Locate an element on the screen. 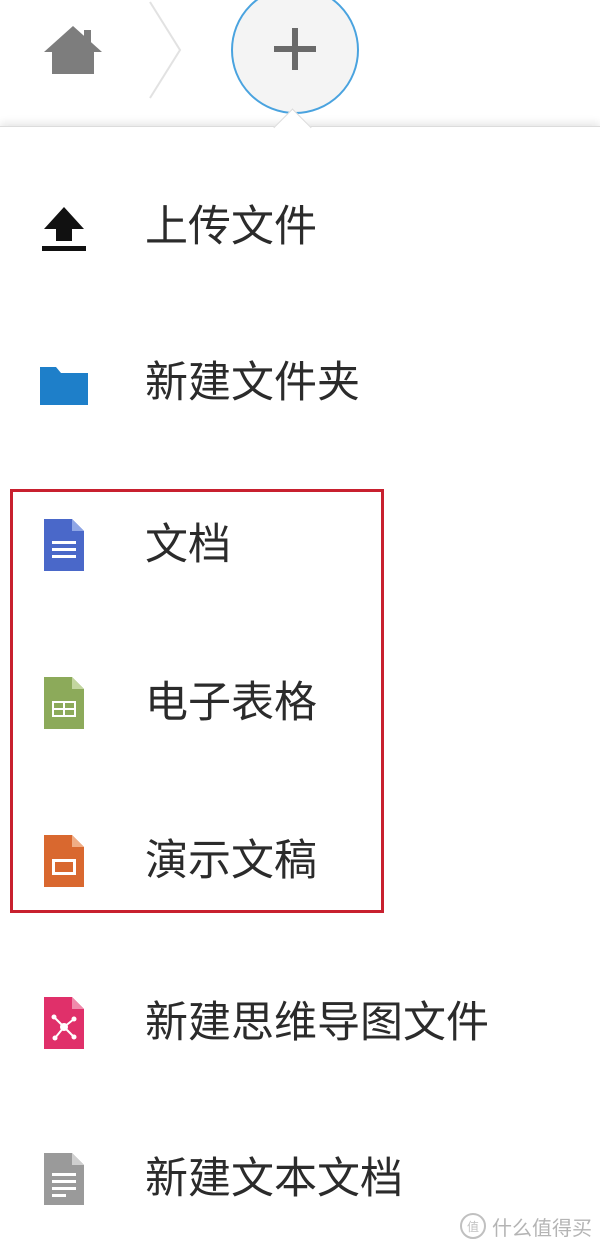  document-icon is located at coordinates (64, 545).